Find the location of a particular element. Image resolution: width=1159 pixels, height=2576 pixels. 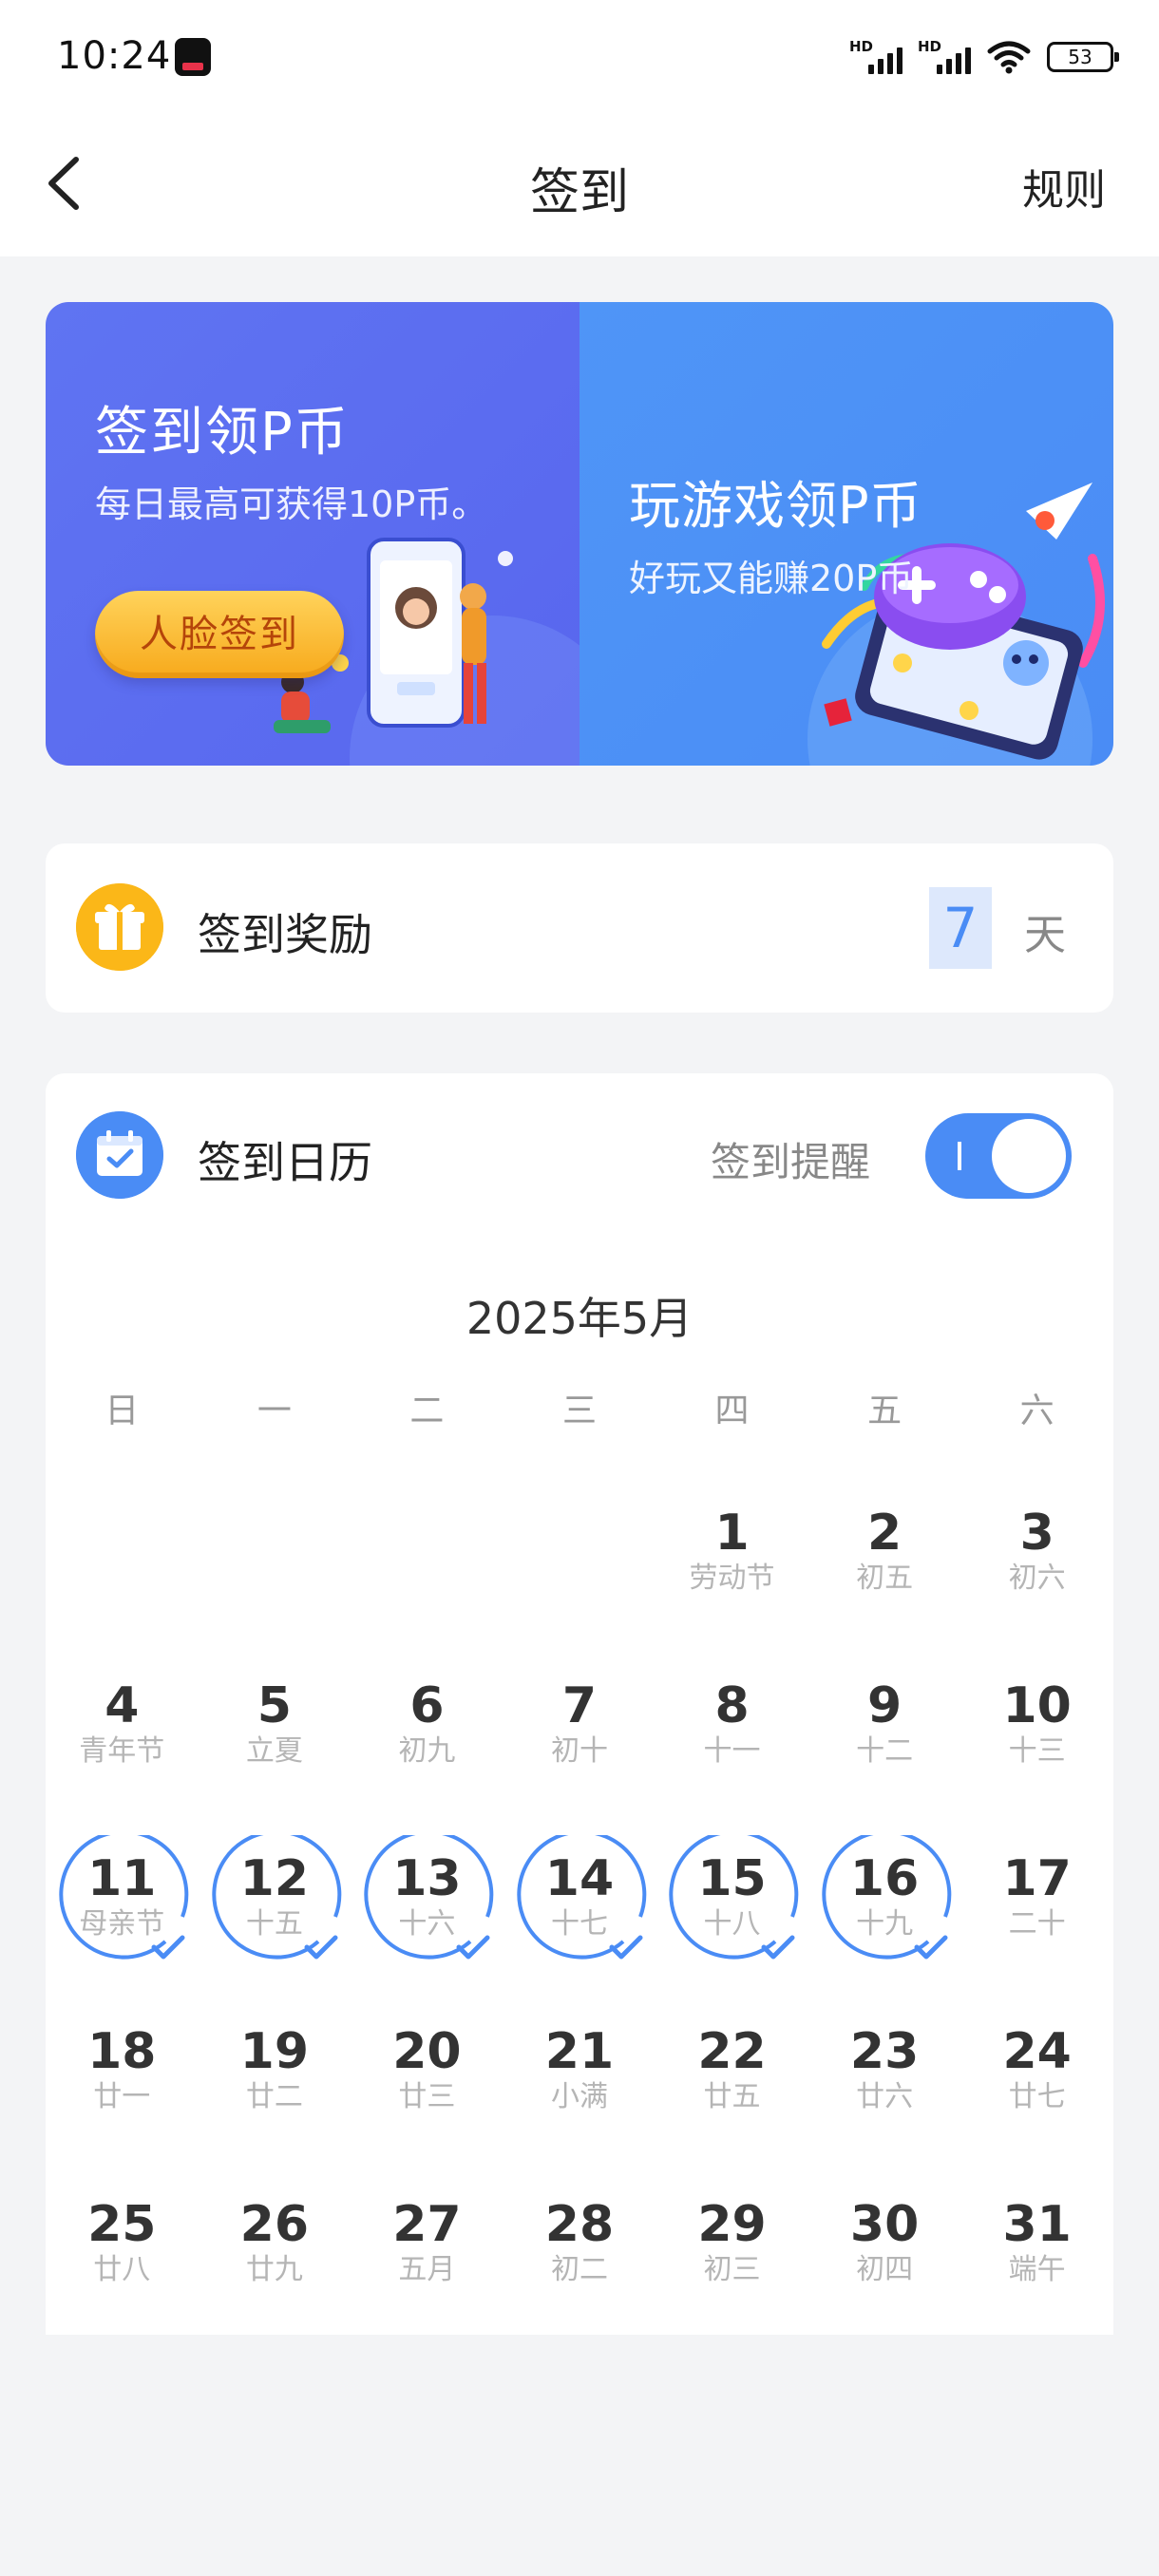

calendar-day-number: 6 is located at coordinates (427, 1705).